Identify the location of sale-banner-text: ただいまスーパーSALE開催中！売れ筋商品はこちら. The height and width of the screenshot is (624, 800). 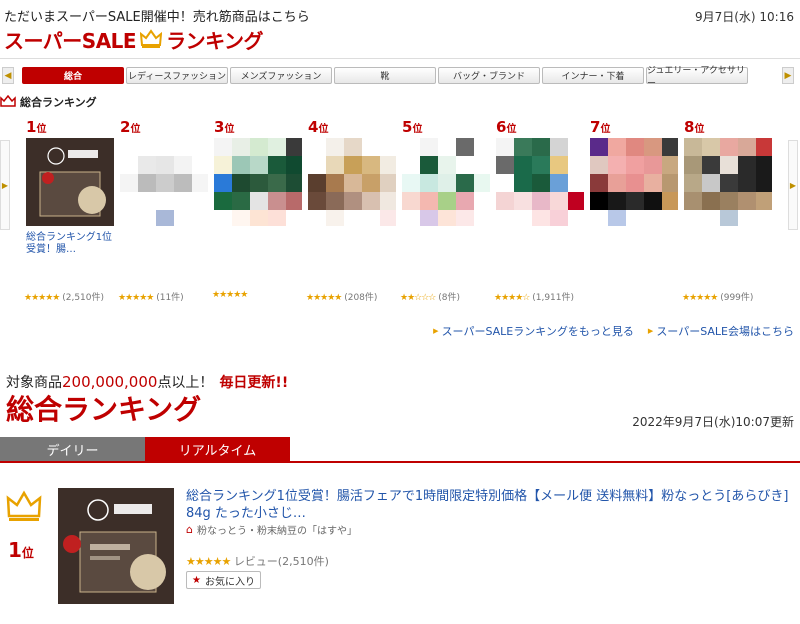
(157, 15).